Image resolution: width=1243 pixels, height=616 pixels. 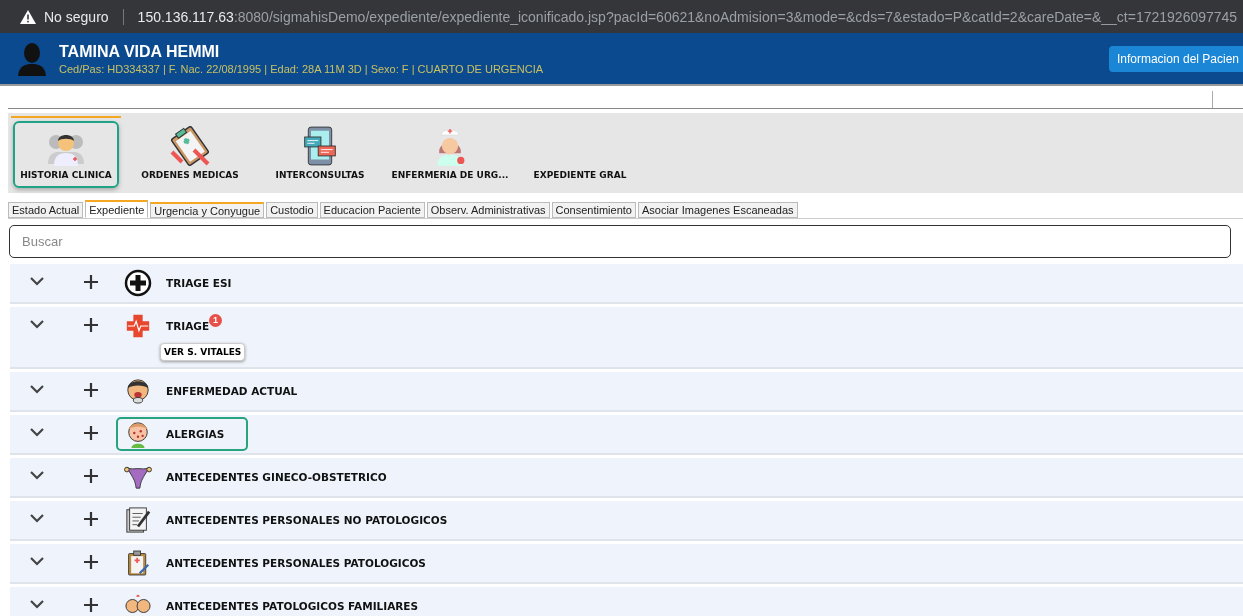 What do you see at coordinates (76, 16) in the screenshot?
I see `security-label: No seguro` at bounding box center [76, 16].